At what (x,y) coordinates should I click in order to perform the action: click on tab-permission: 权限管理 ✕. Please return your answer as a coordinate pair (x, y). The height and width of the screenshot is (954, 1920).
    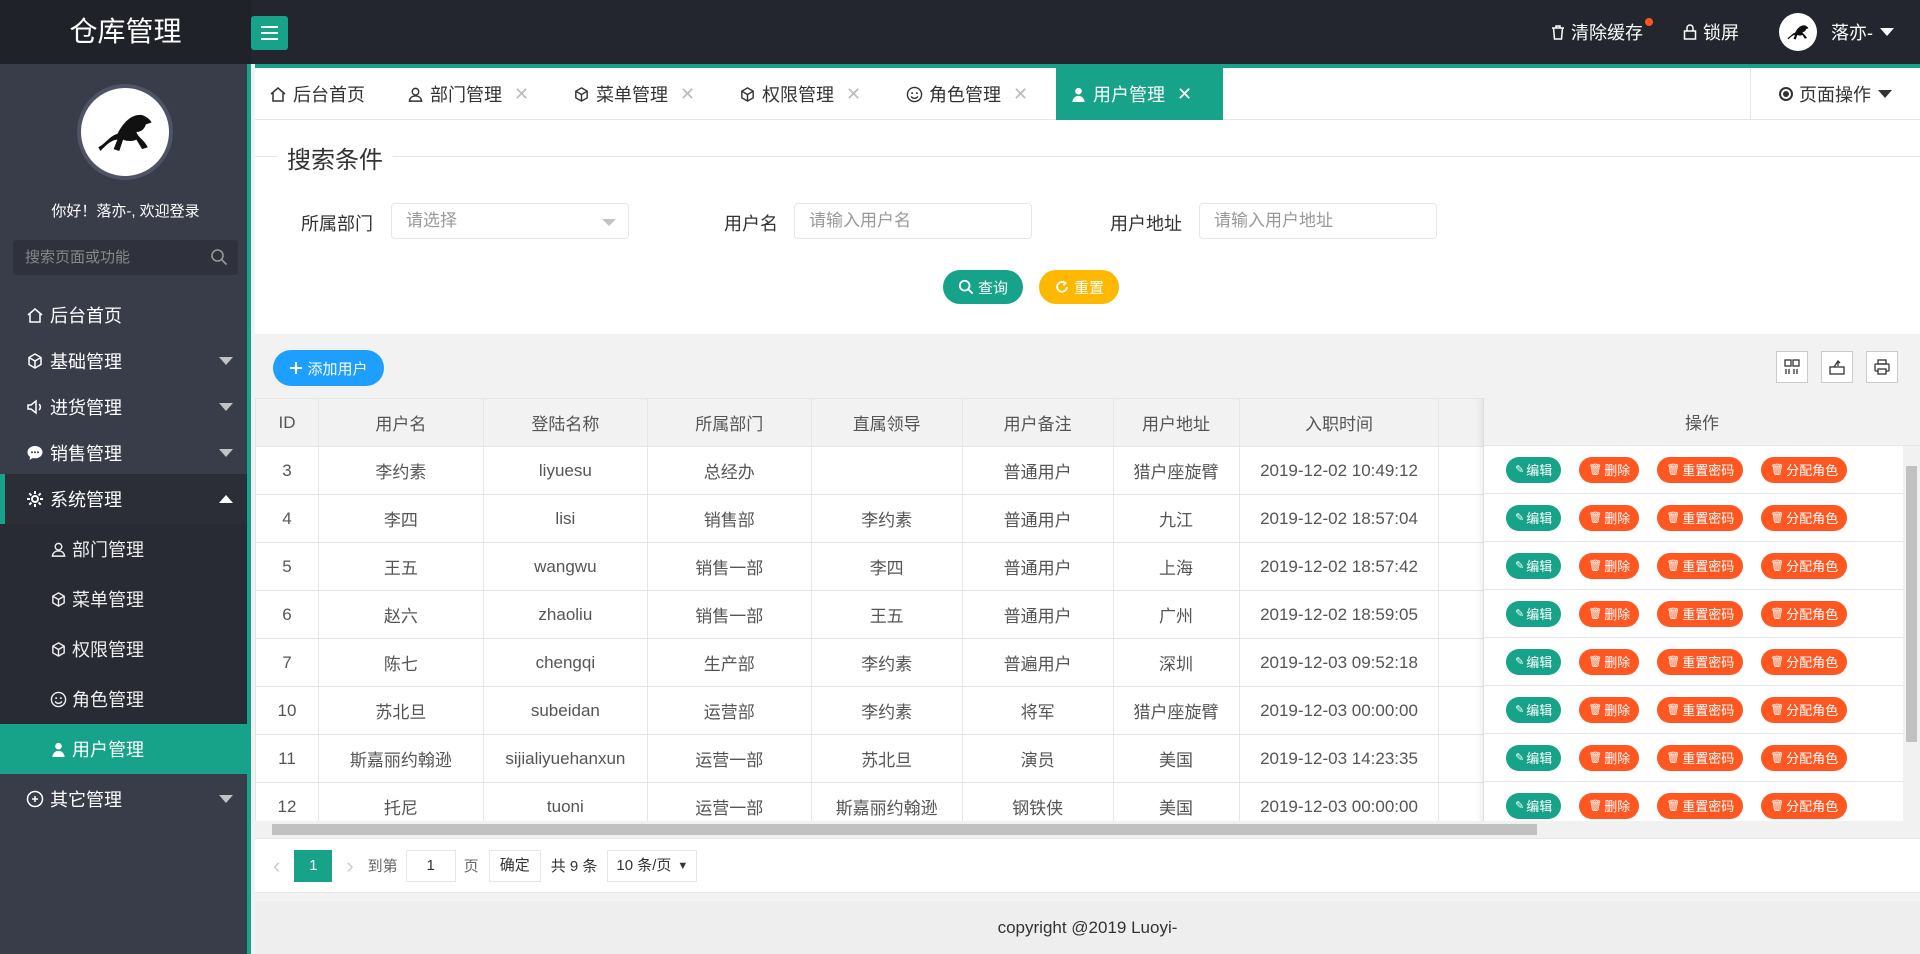
    Looking at the image, I should click on (800, 94).